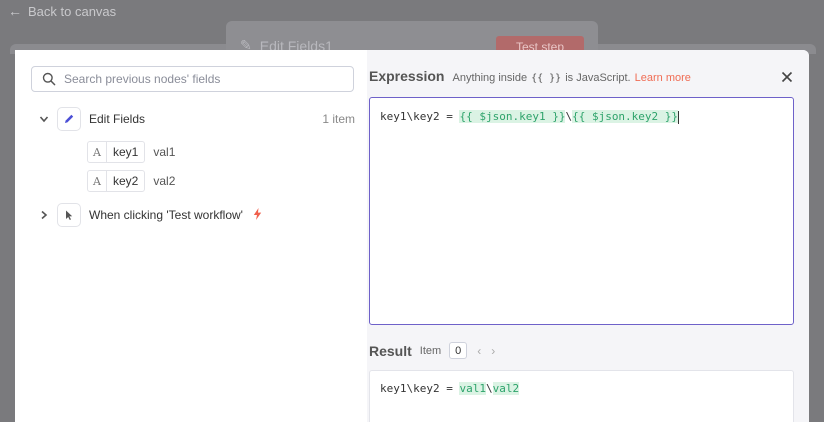  I want to click on field-row-key2: A key2 val2, so click(131, 181).